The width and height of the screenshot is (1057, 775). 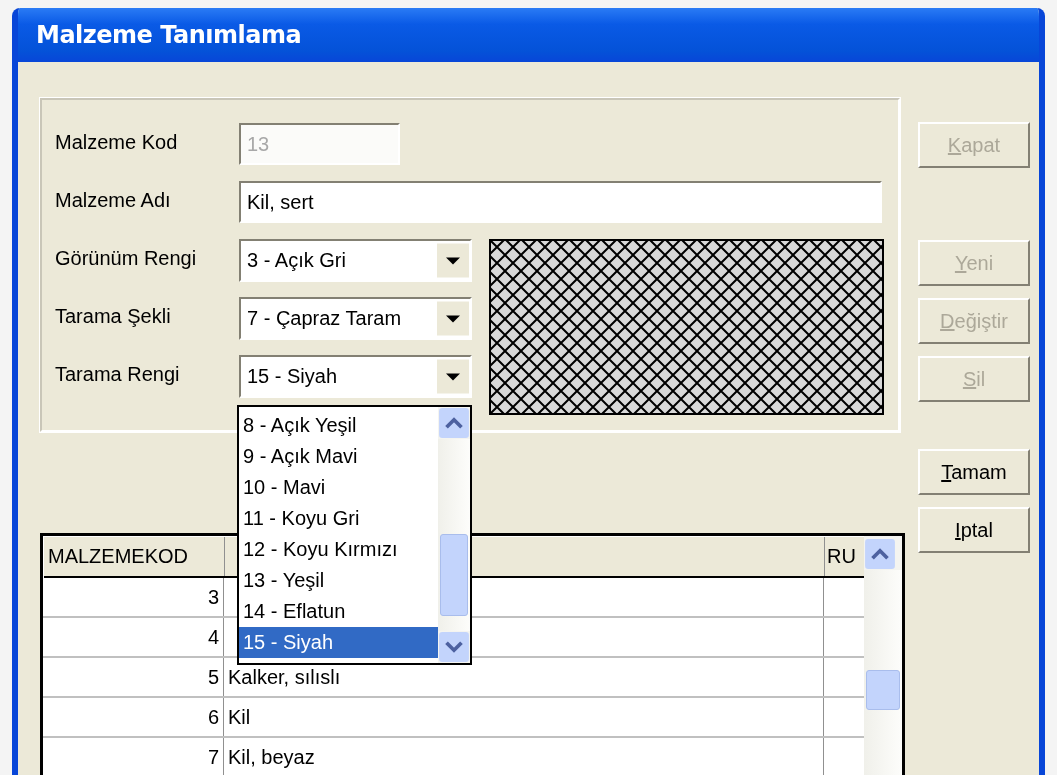 I want to click on table-cell: 4, so click(x=133, y=637).